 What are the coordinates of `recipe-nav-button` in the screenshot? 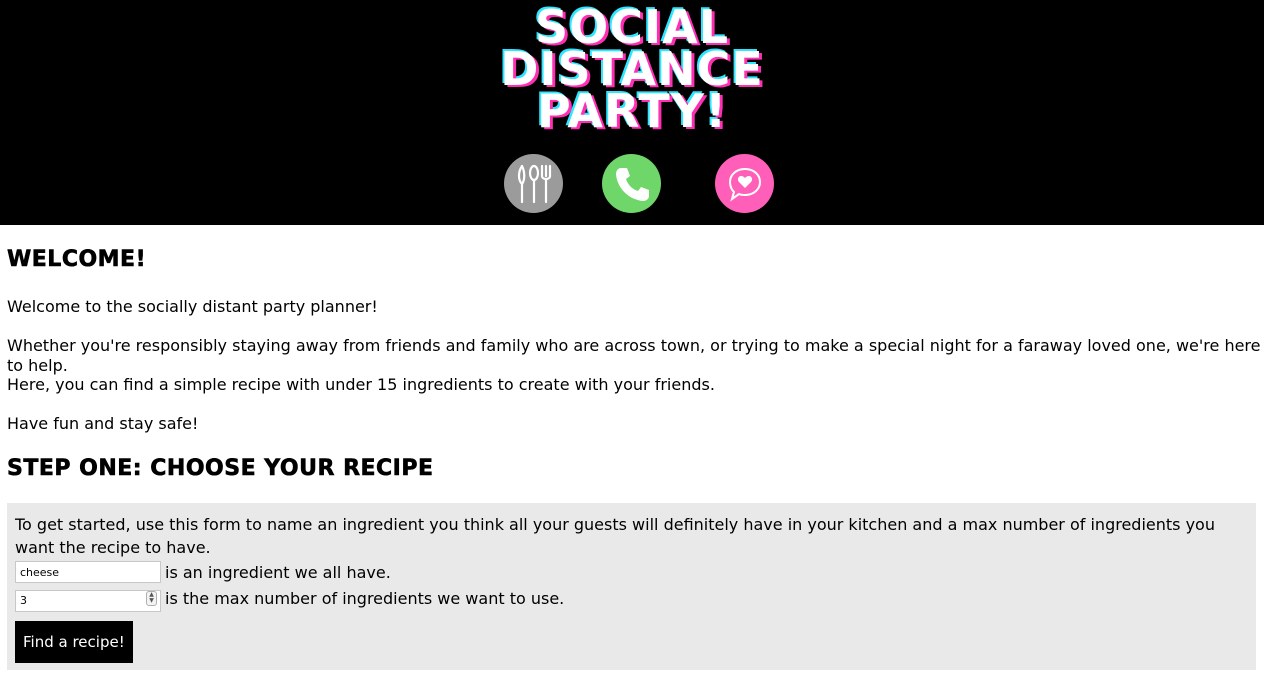 It's located at (533, 183).